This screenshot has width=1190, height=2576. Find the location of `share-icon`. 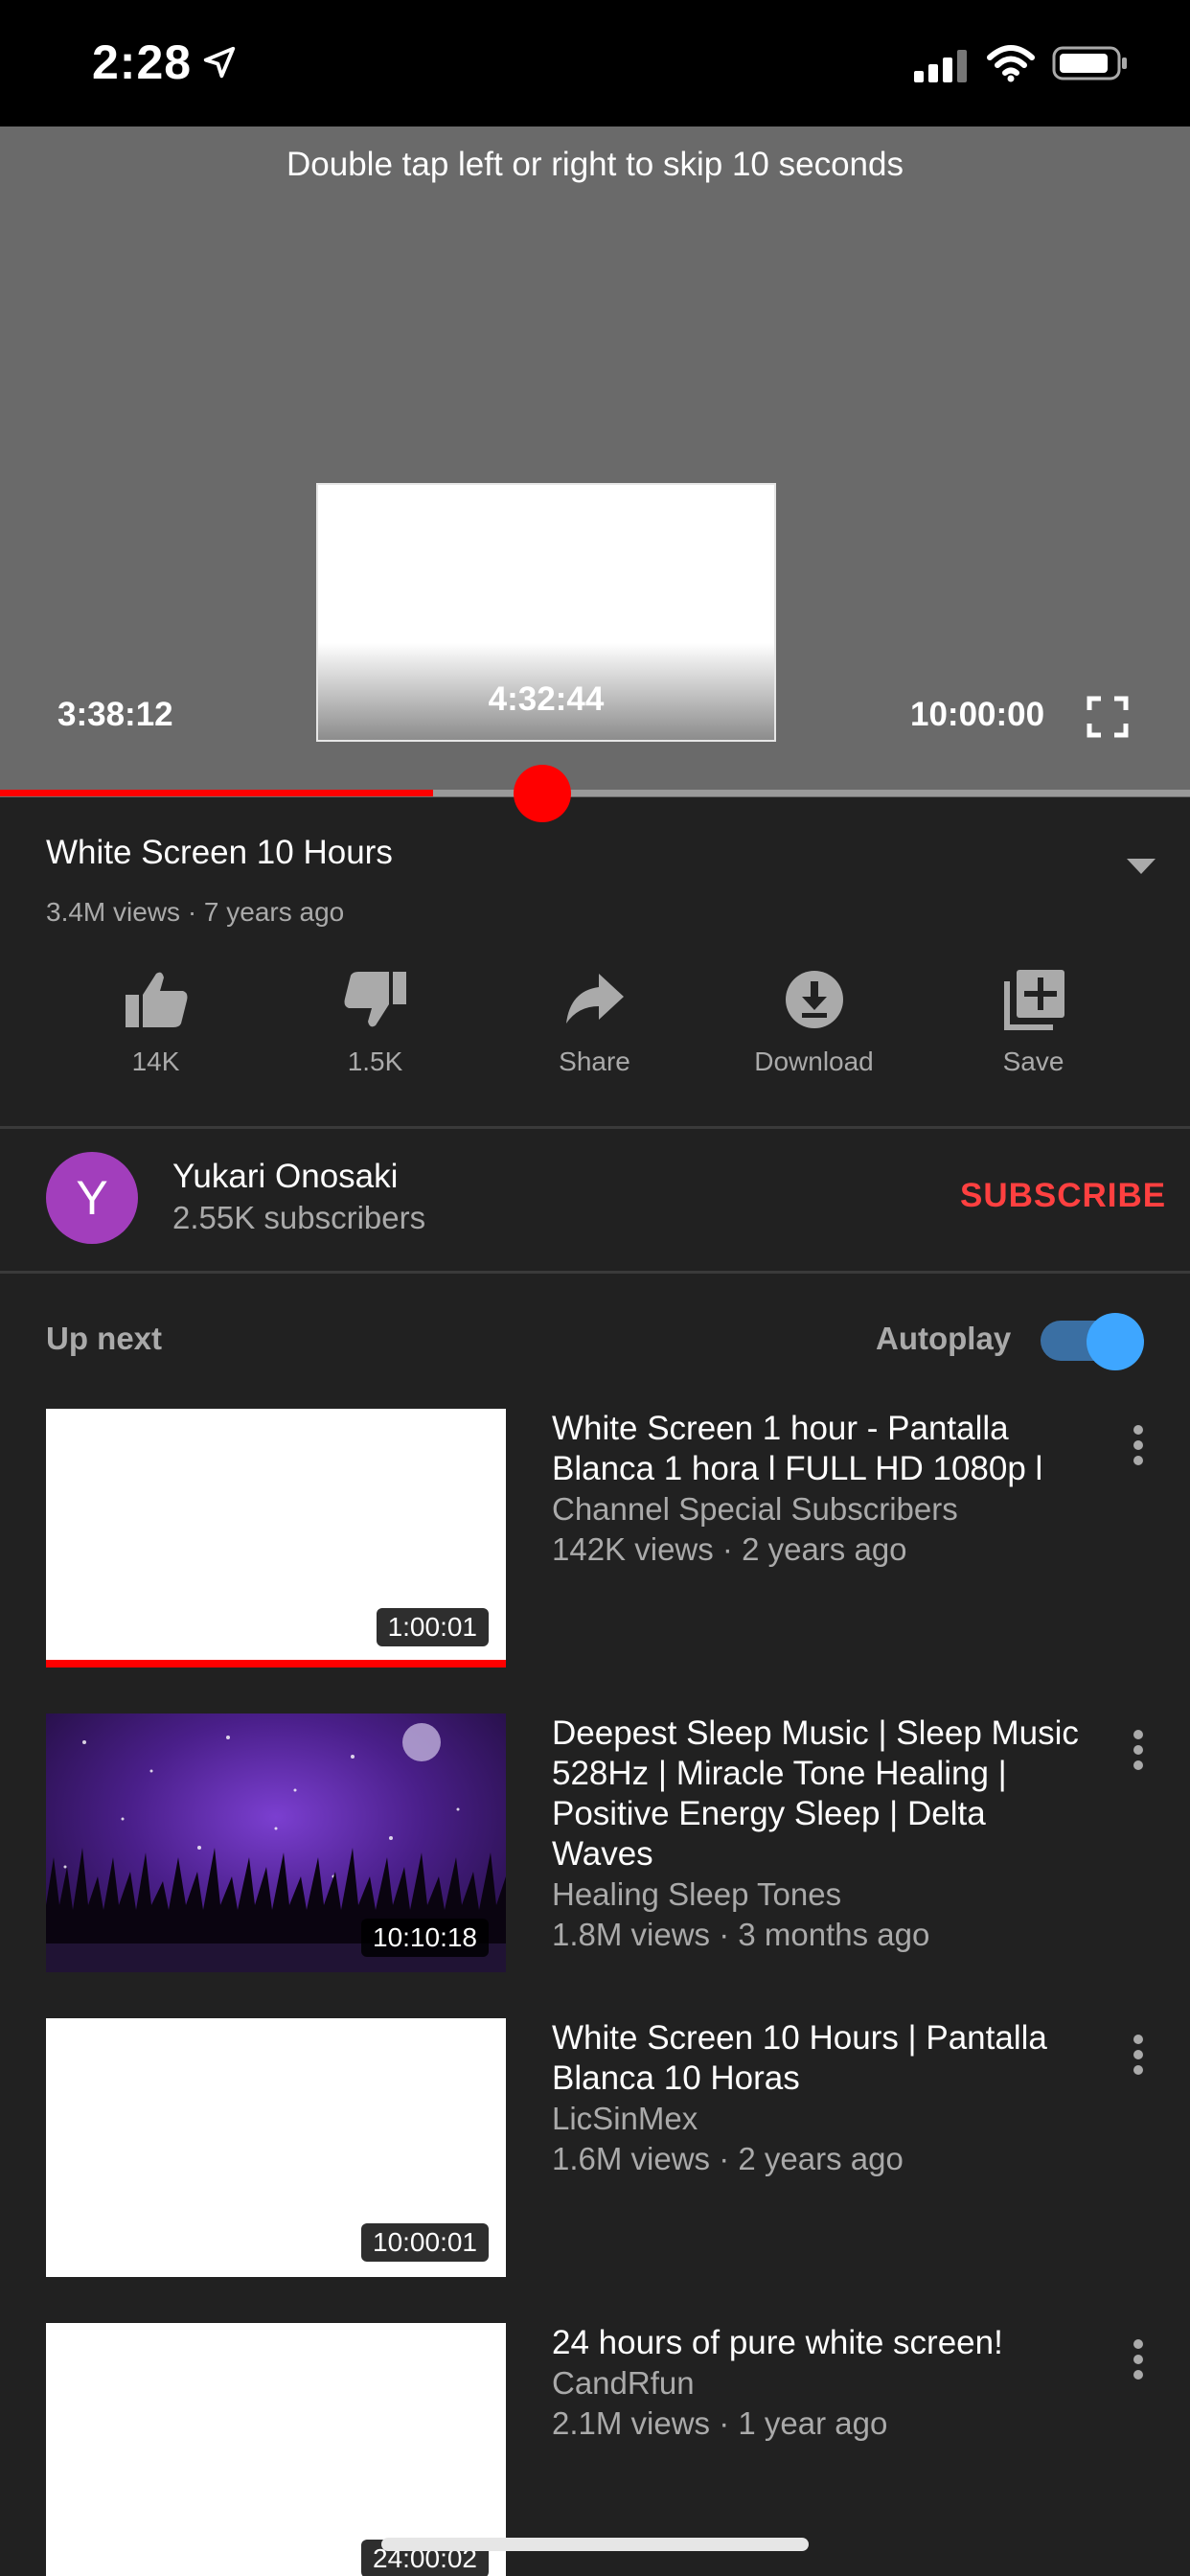

share-icon is located at coordinates (594, 999).